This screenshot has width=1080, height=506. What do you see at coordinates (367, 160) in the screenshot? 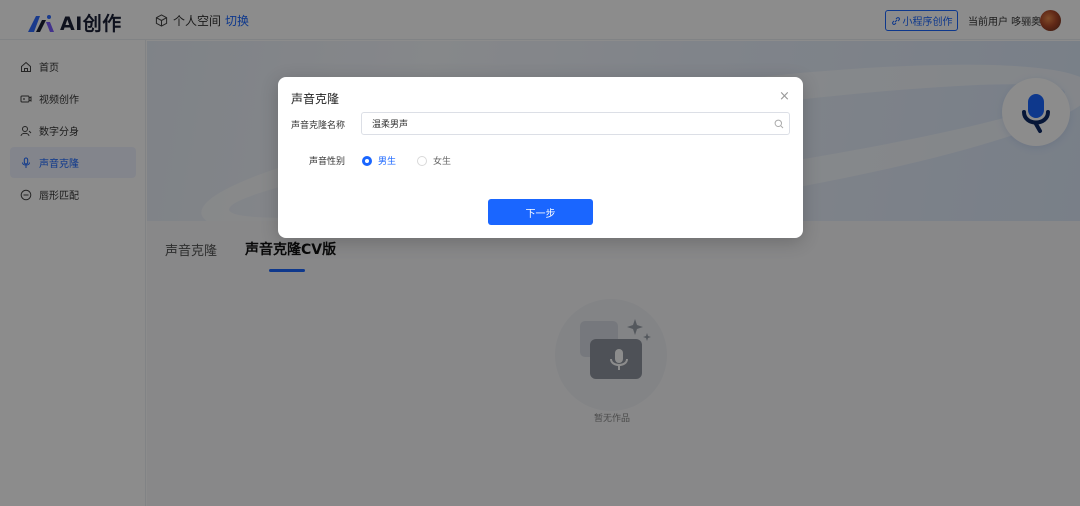
I see `radio-checked-icon` at bounding box center [367, 160].